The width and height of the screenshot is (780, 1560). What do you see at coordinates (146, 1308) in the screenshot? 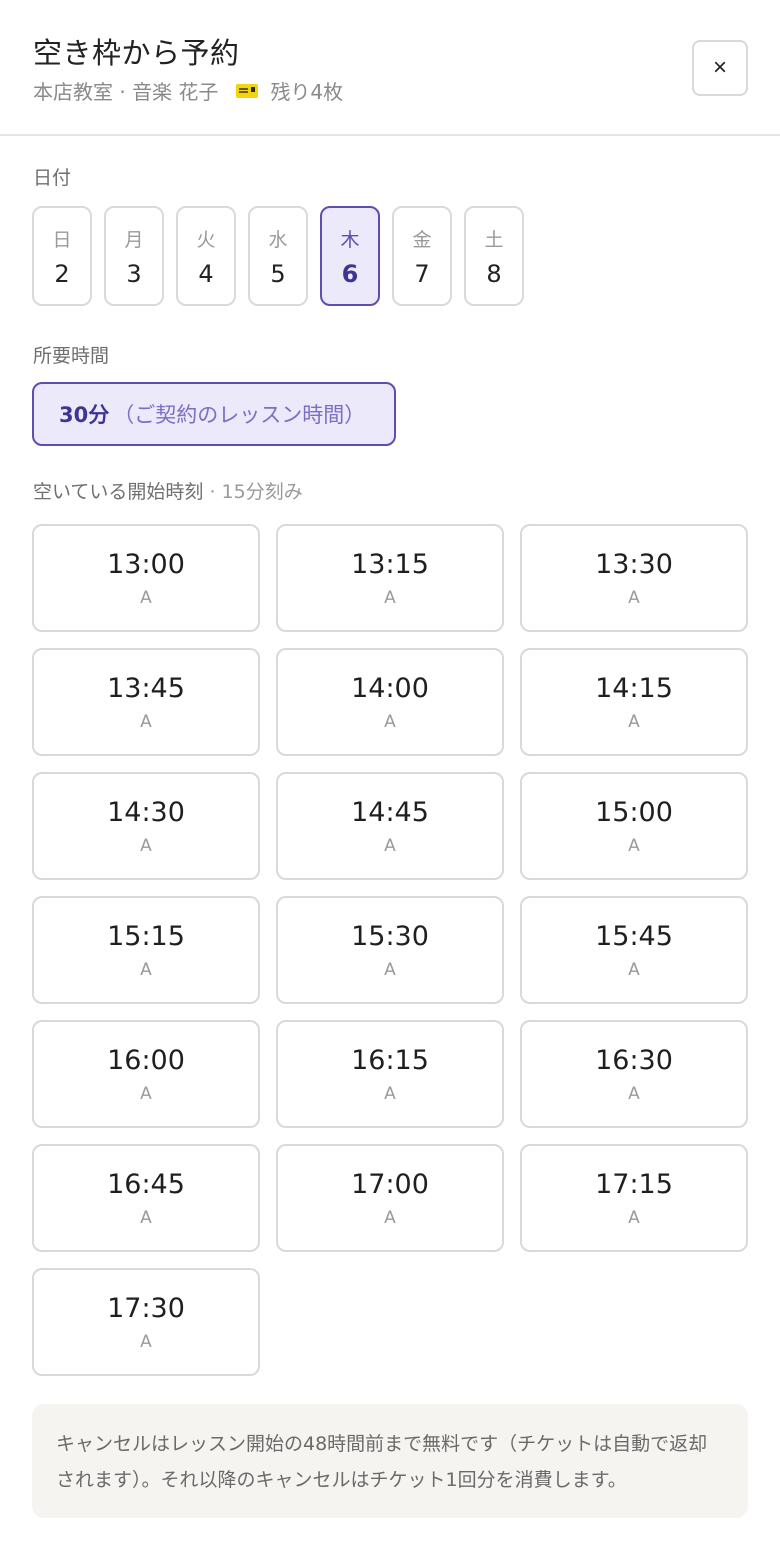
I see `slot-time: 17:30` at bounding box center [146, 1308].